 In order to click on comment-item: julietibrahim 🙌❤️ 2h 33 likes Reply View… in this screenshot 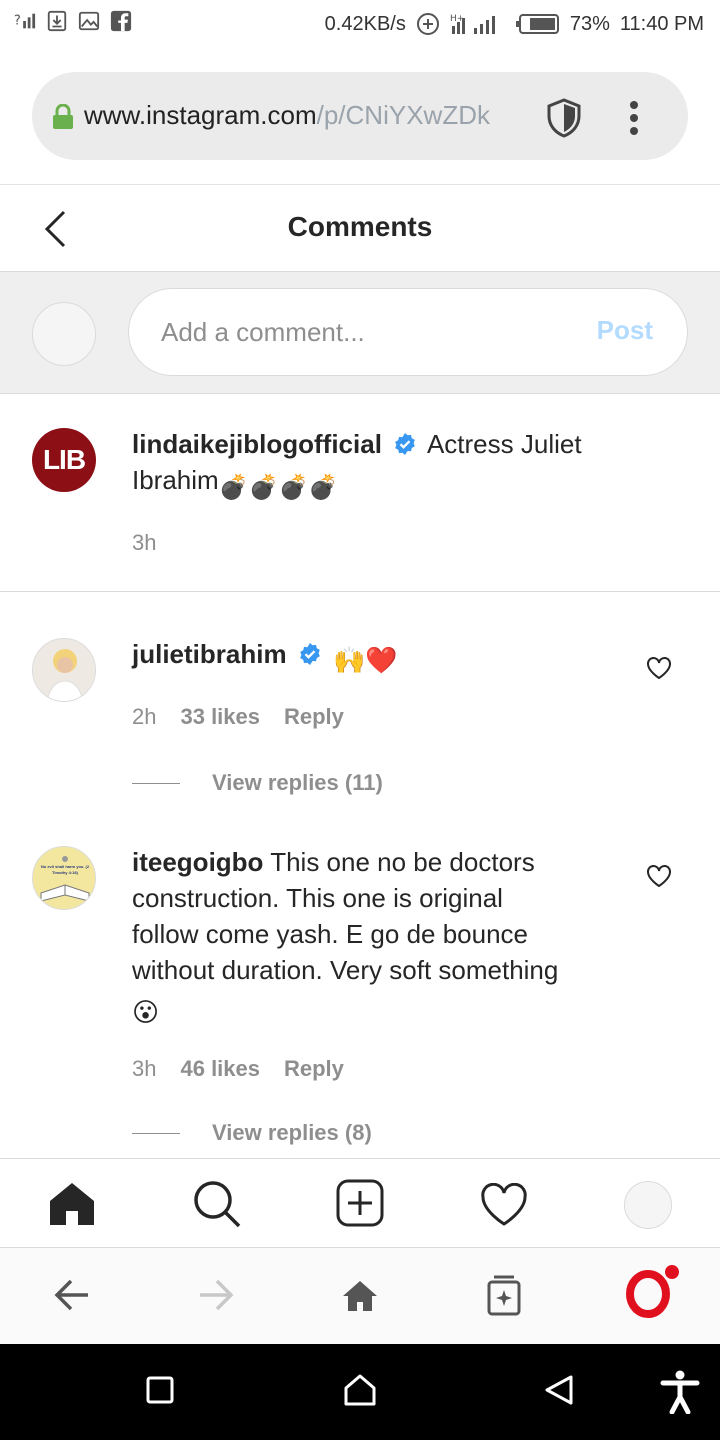, I will do `click(360, 697)`.